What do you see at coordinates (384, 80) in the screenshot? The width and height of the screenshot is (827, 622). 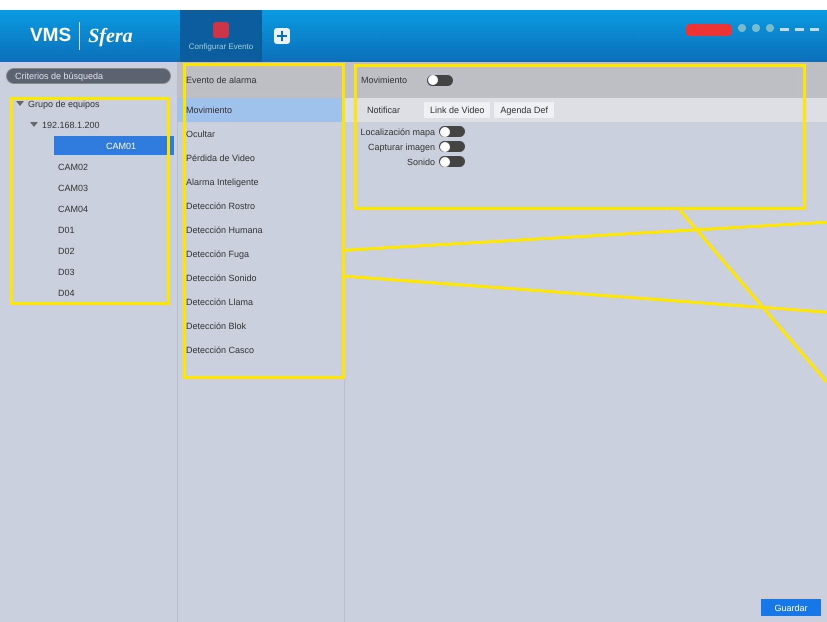 I see `enable-label: Movimiento` at bounding box center [384, 80].